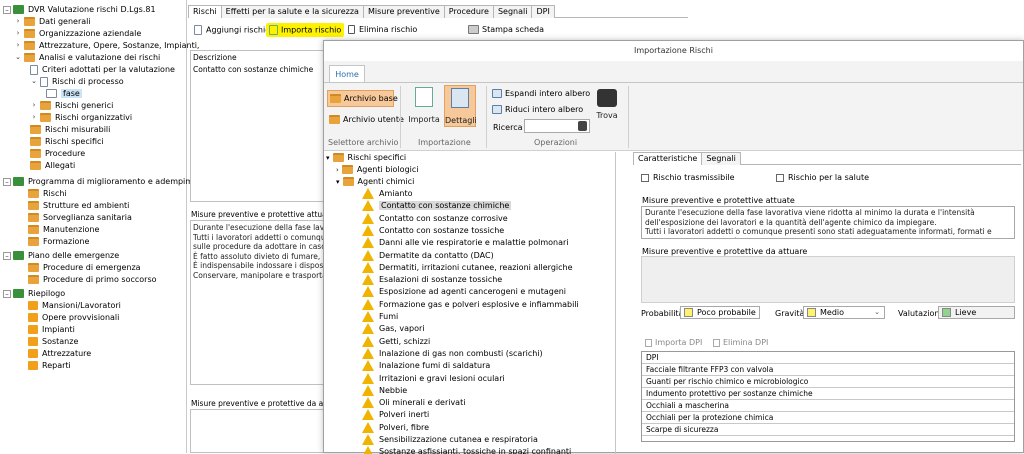  I want to click on risk-item: Dermatite da contatto (DAC), so click(428, 255).